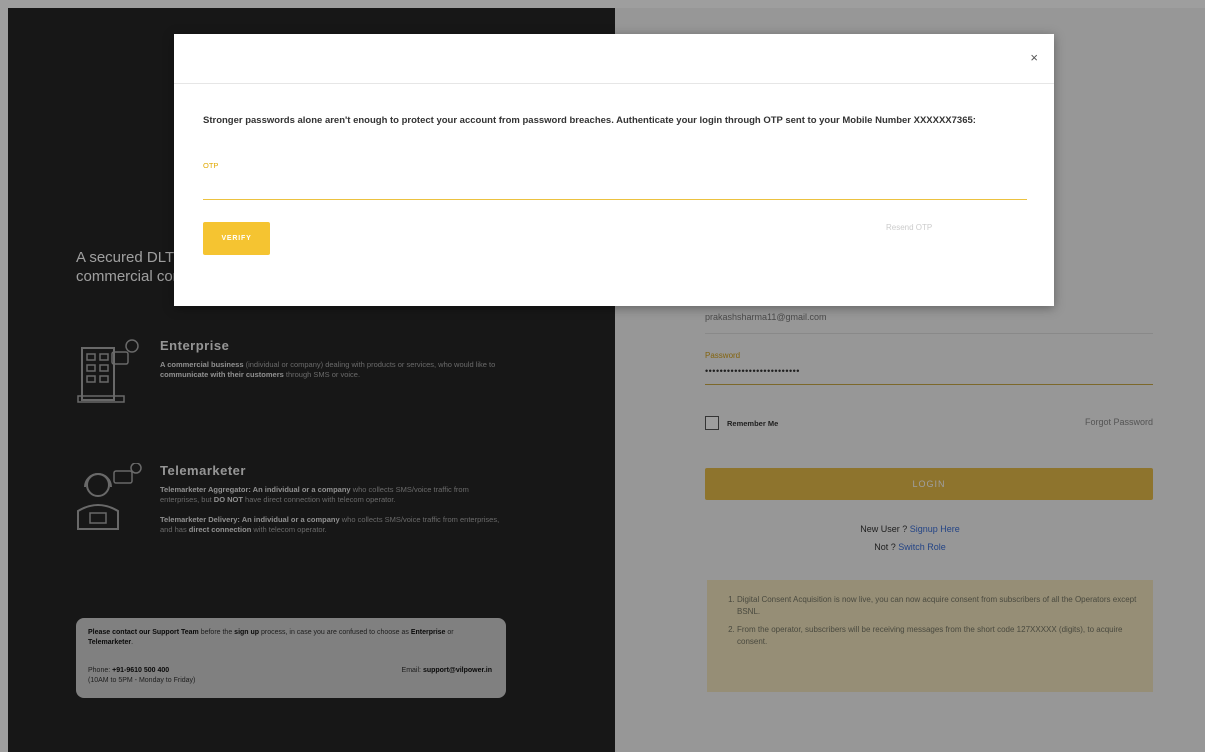  I want to click on otp-input, so click(615, 187).